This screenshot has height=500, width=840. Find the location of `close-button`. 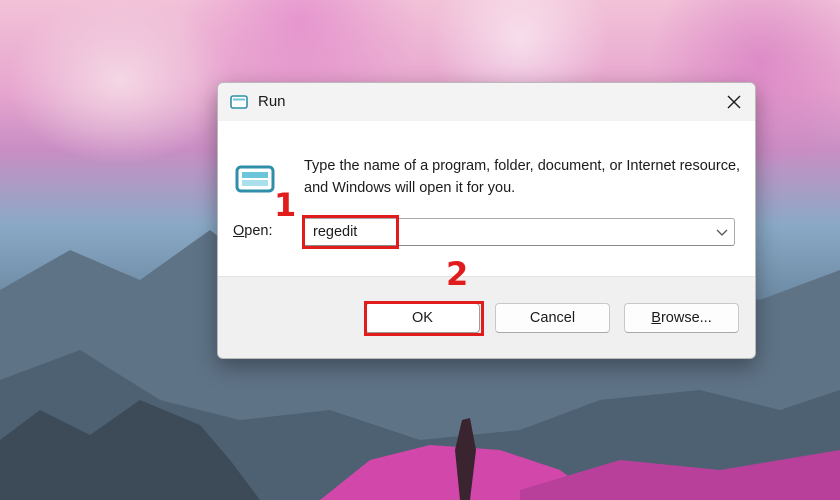

close-button is located at coordinates (734, 102).